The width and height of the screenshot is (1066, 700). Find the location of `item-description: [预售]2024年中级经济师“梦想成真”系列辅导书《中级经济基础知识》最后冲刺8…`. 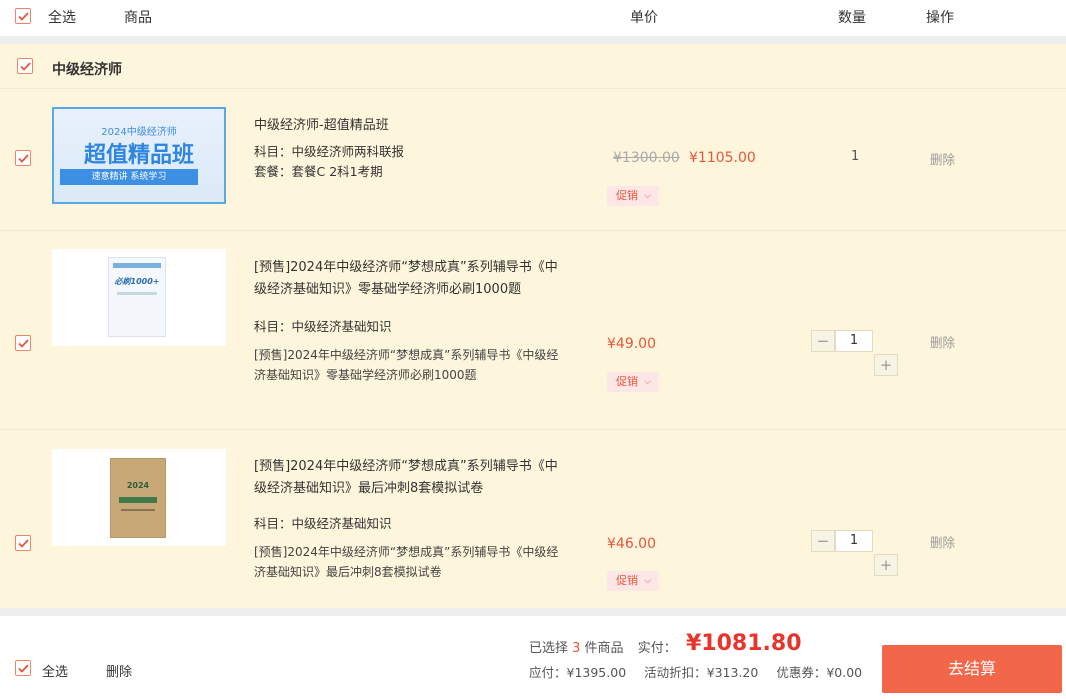

item-description: [预售]2024年中级经济师“梦想成真”系列辅导书《中级经济基础知识》最后冲刺8… is located at coordinates (406, 562).